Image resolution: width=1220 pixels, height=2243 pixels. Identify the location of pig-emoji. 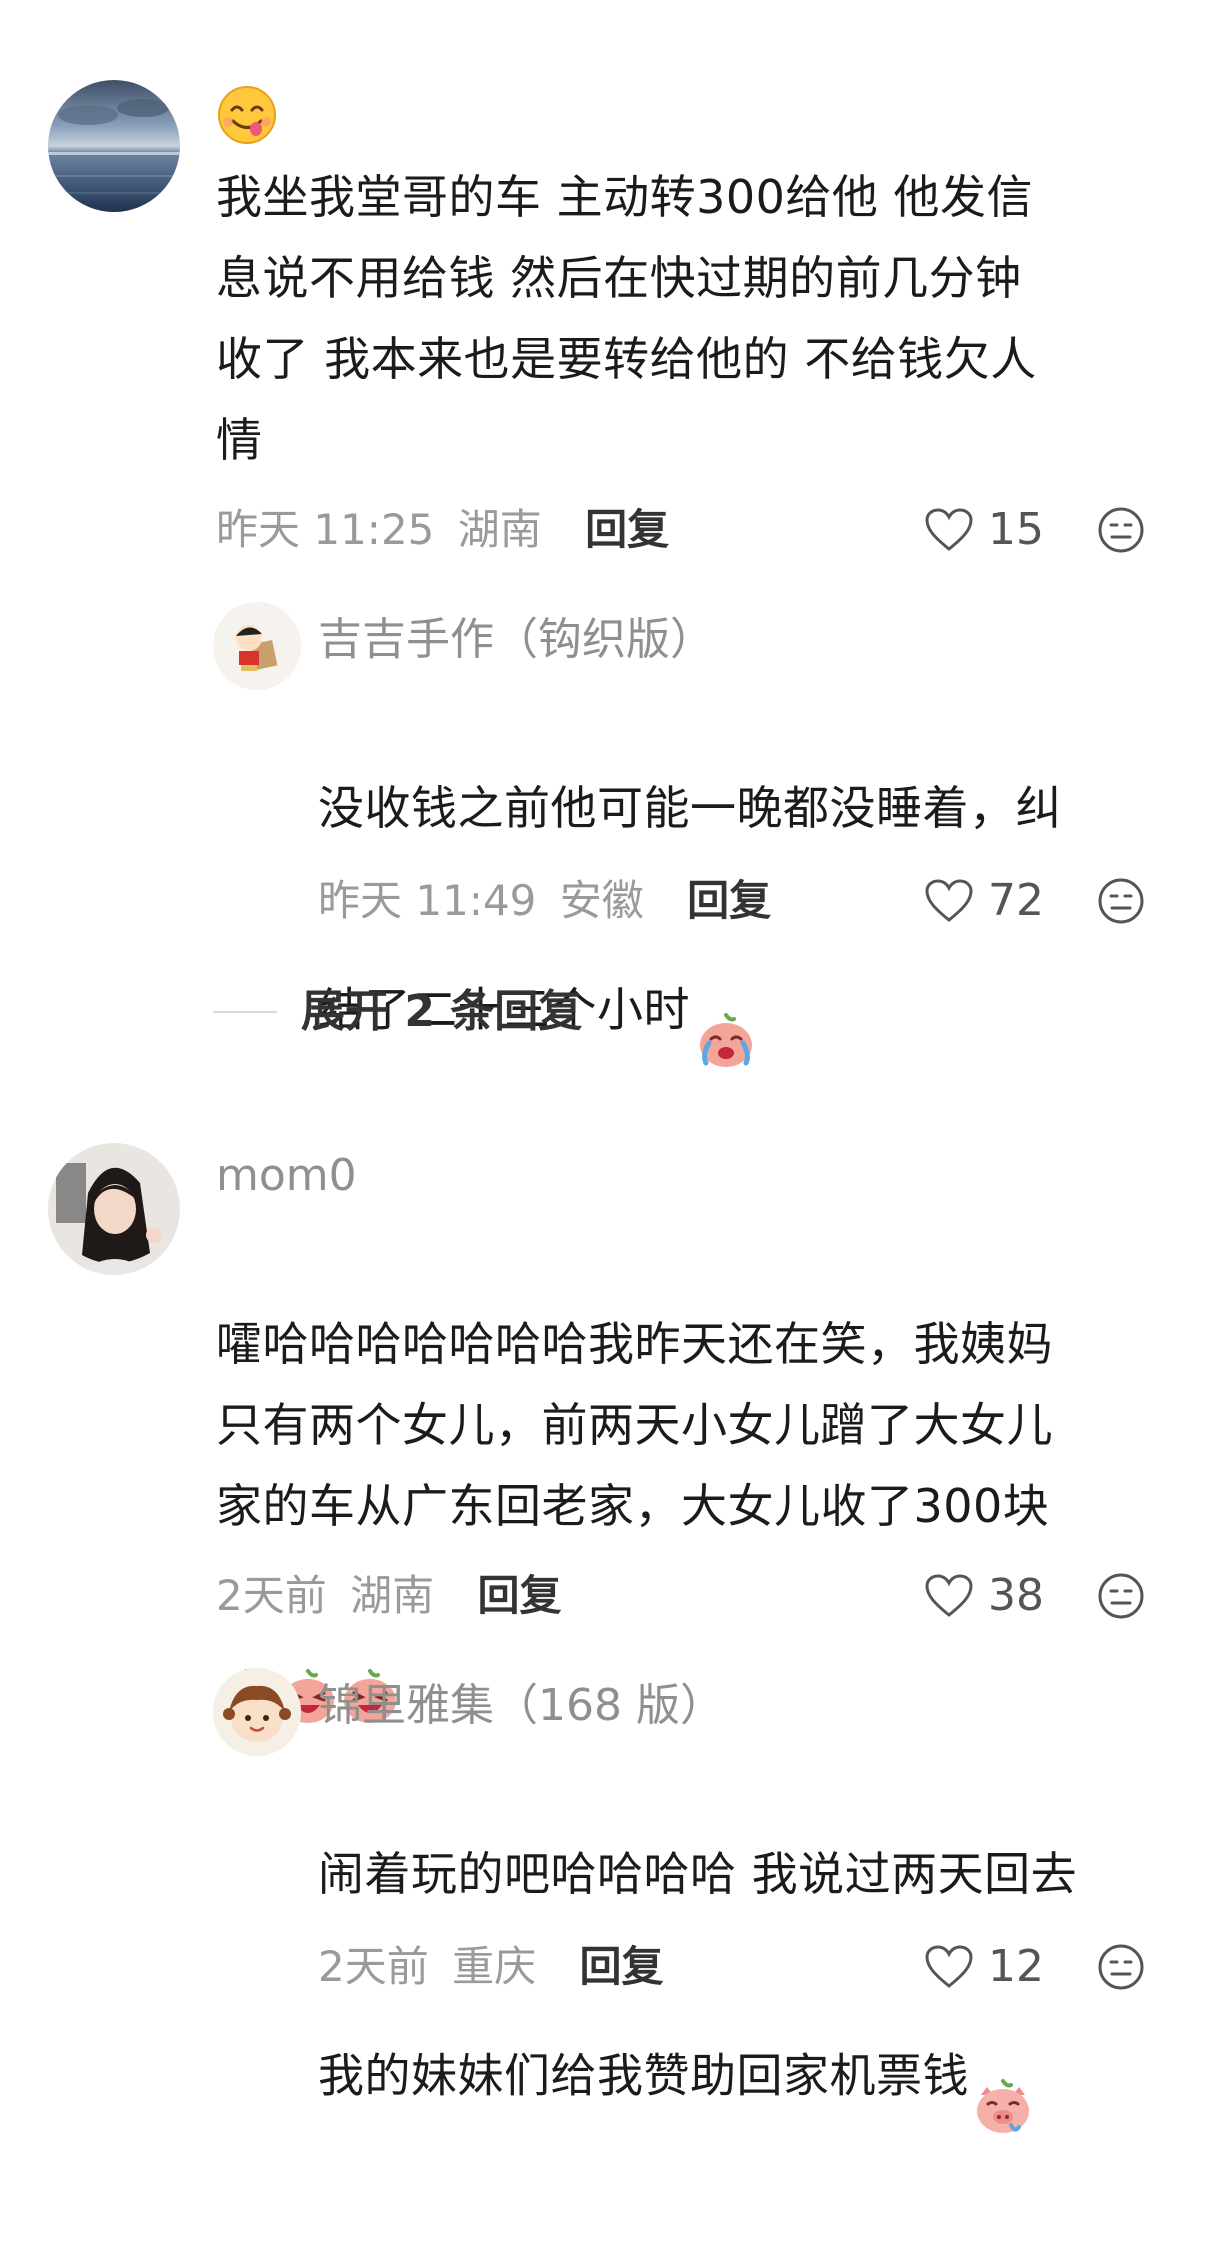
(1003, 2079).